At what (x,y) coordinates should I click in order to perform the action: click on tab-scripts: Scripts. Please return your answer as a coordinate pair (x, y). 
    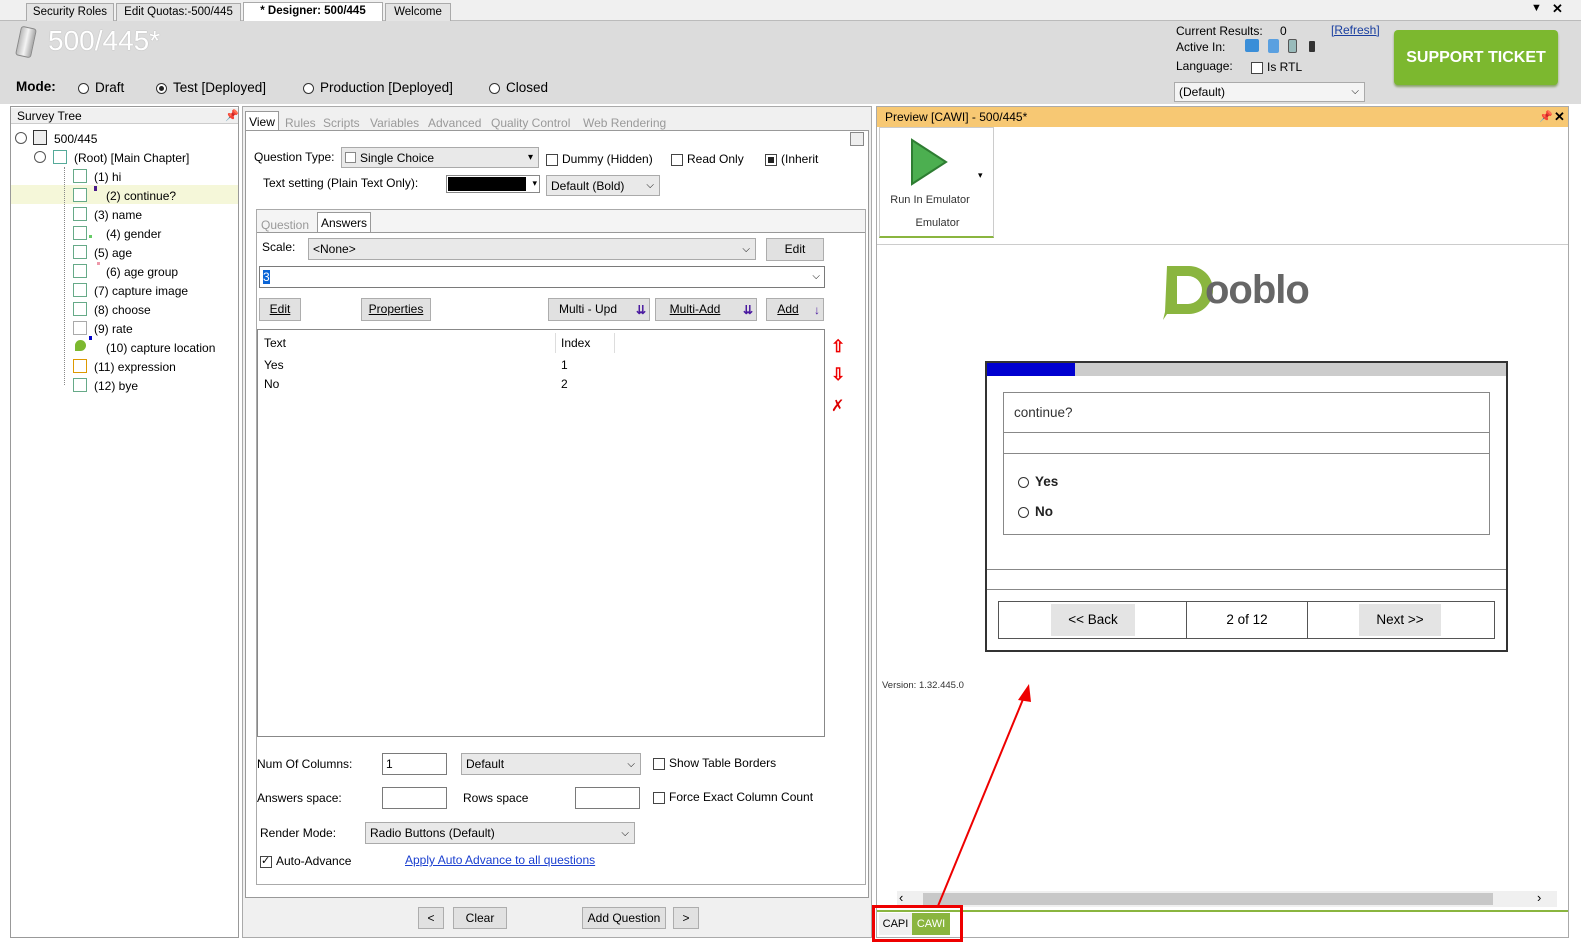
    Looking at the image, I should click on (341, 123).